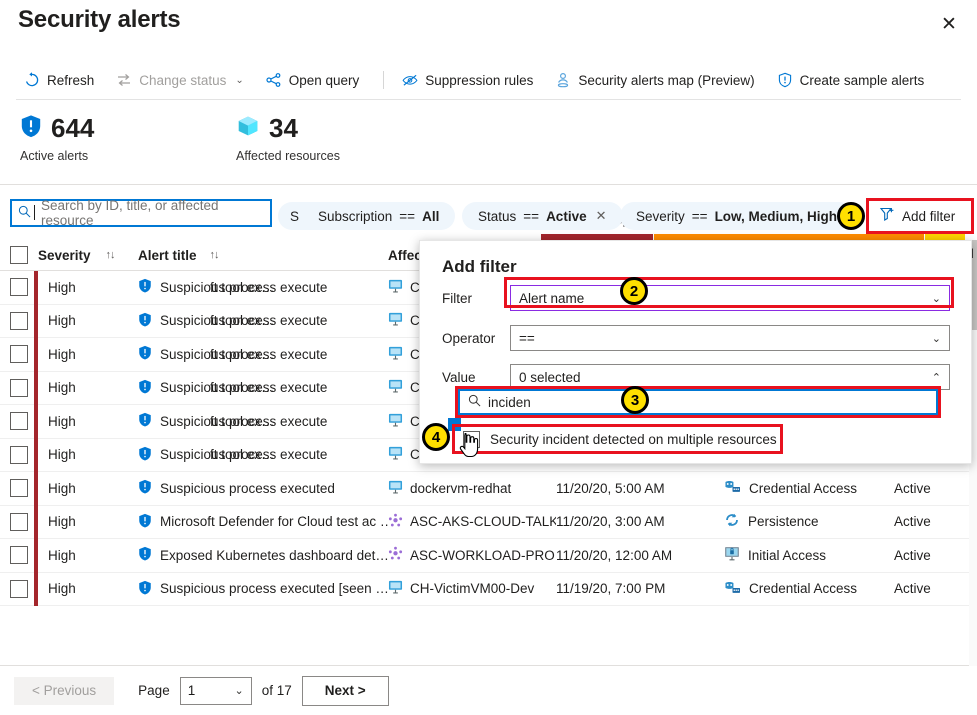 This screenshot has height=715, width=977. What do you see at coordinates (479, 80) in the screenshot?
I see `suppression-rules-label: Suppression rules` at bounding box center [479, 80].